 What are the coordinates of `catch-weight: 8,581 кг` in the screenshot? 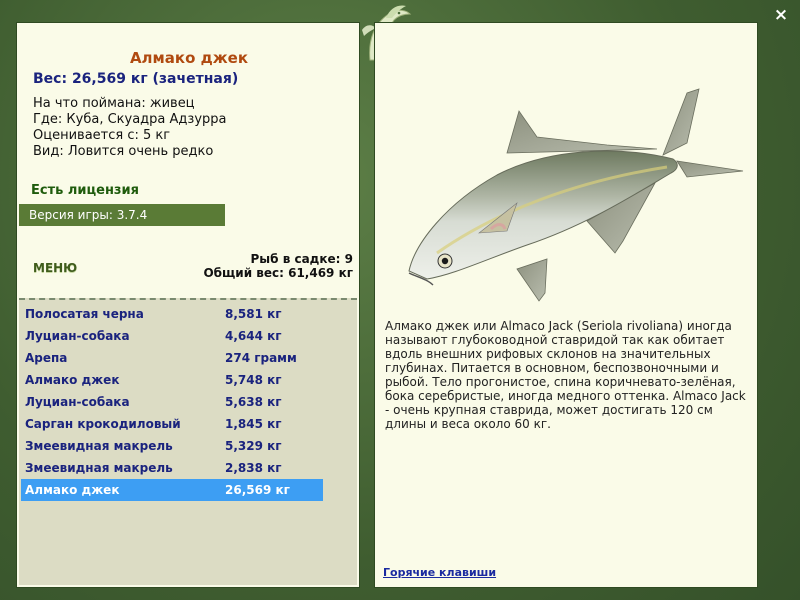 It's located at (253, 314).